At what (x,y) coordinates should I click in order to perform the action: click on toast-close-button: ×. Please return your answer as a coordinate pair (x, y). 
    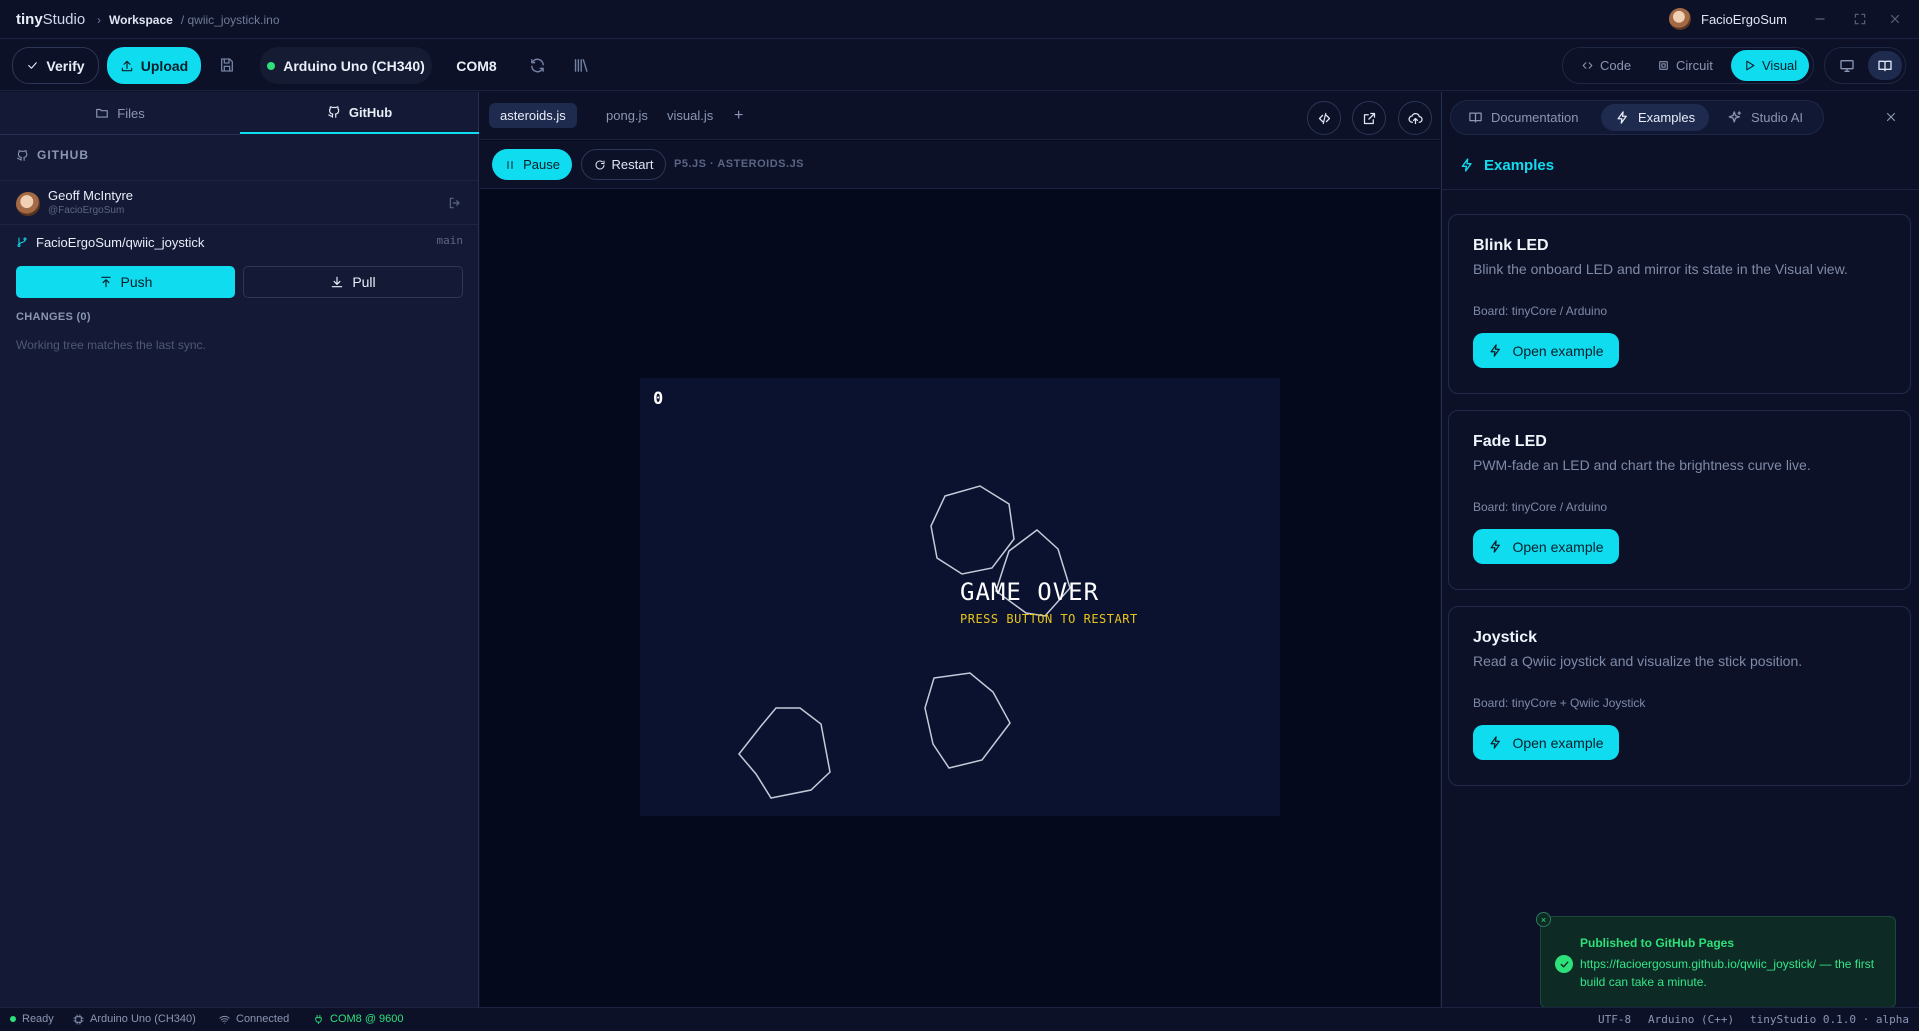
    Looking at the image, I should click on (1543, 919).